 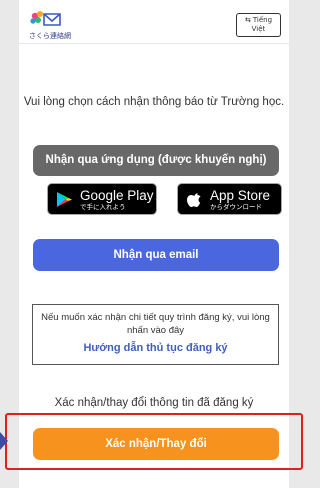 I want to click on confirm-change-label: Xác nhận/thay đổi thông tin đã đăng ký, so click(x=154, y=403).